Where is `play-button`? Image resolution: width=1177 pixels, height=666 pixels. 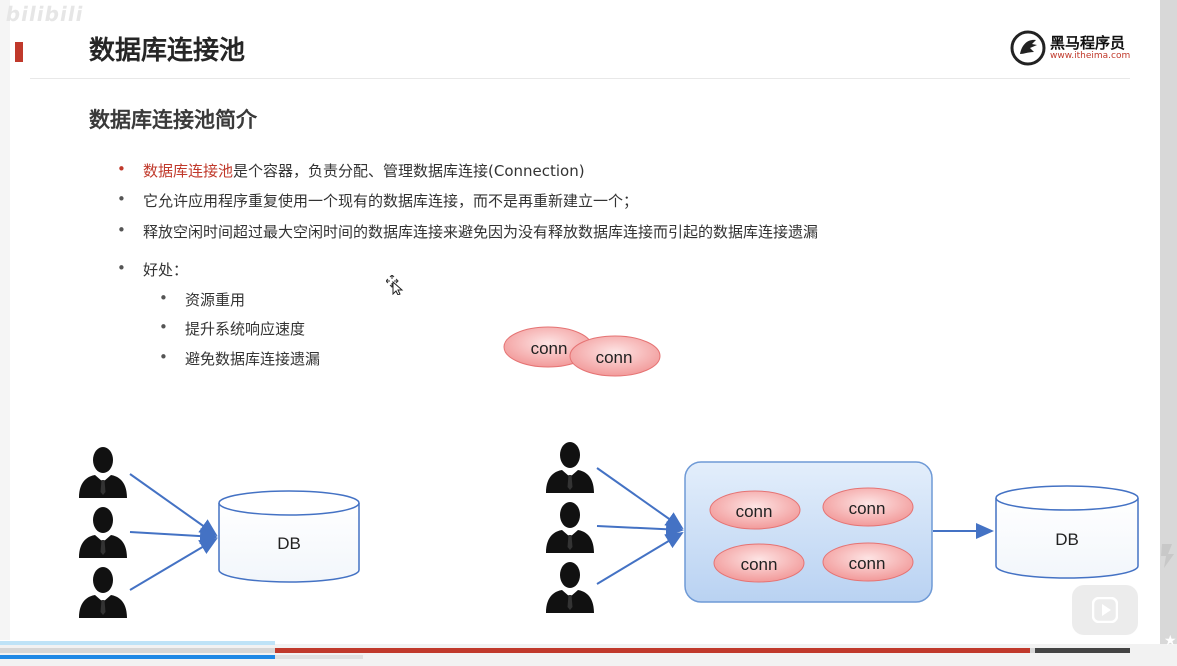 play-button is located at coordinates (1105, 610).